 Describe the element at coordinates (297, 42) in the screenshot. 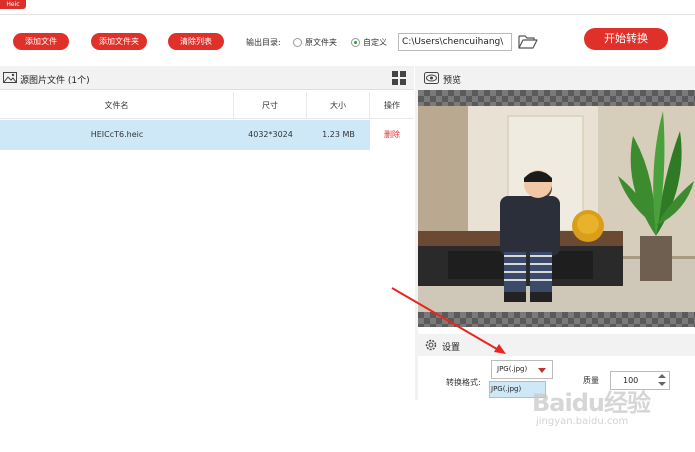

I see `radio-off-icon` at that location.